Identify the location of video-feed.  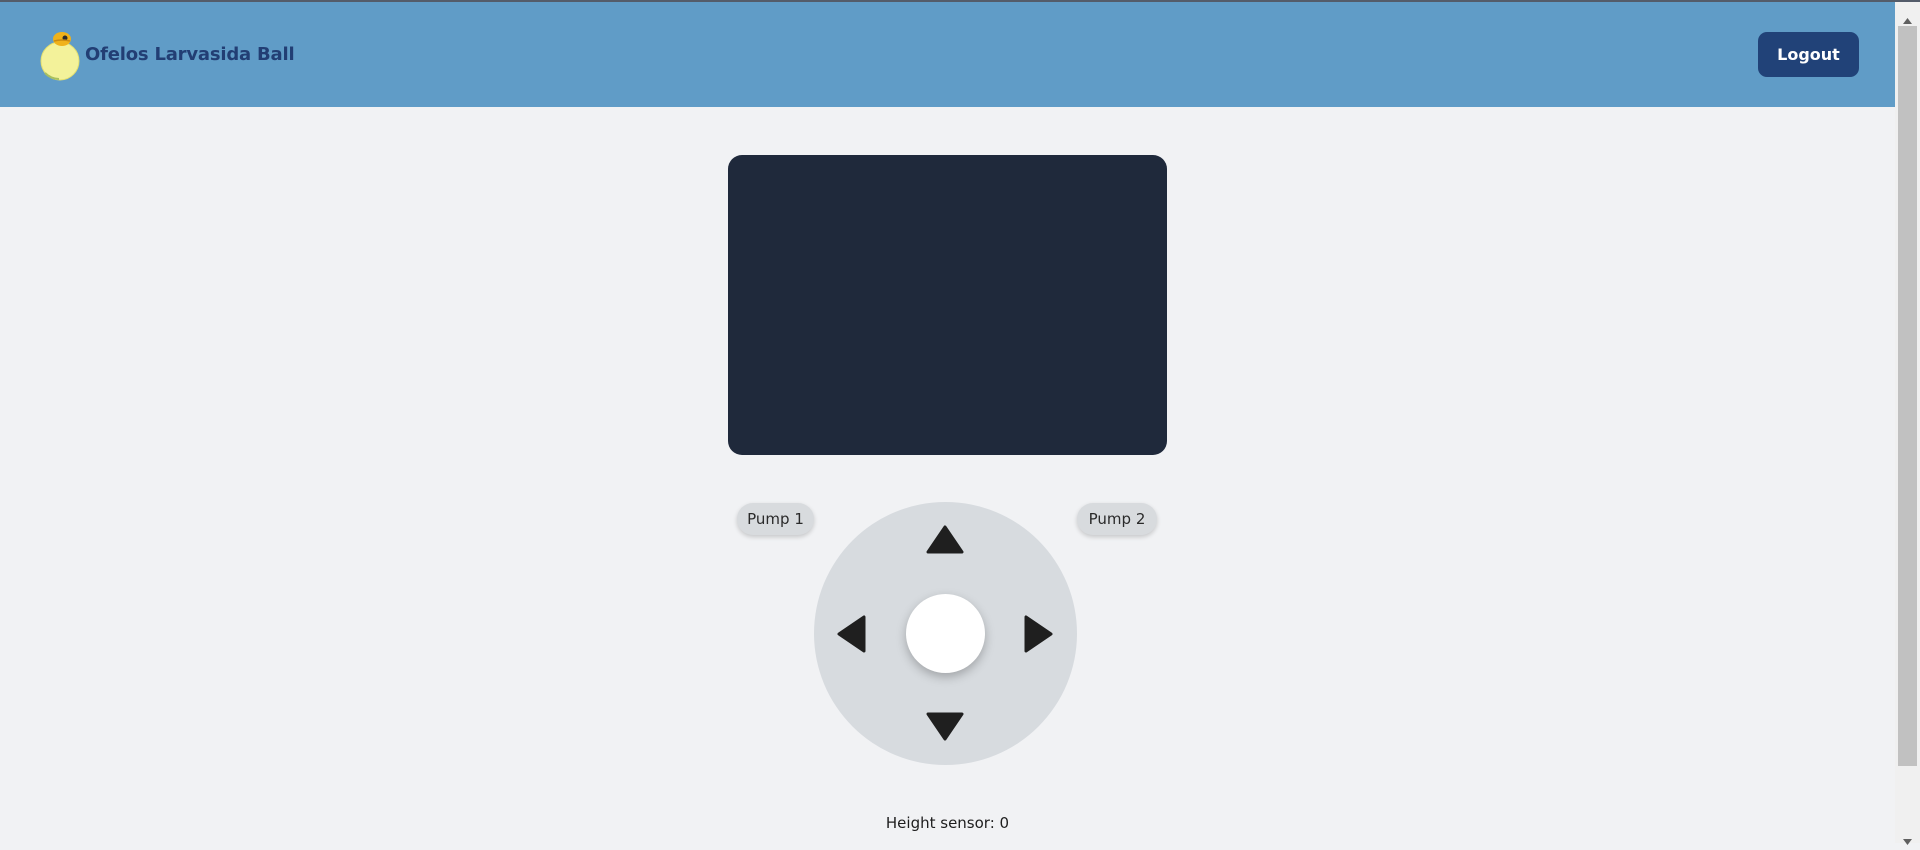
(947, 305).